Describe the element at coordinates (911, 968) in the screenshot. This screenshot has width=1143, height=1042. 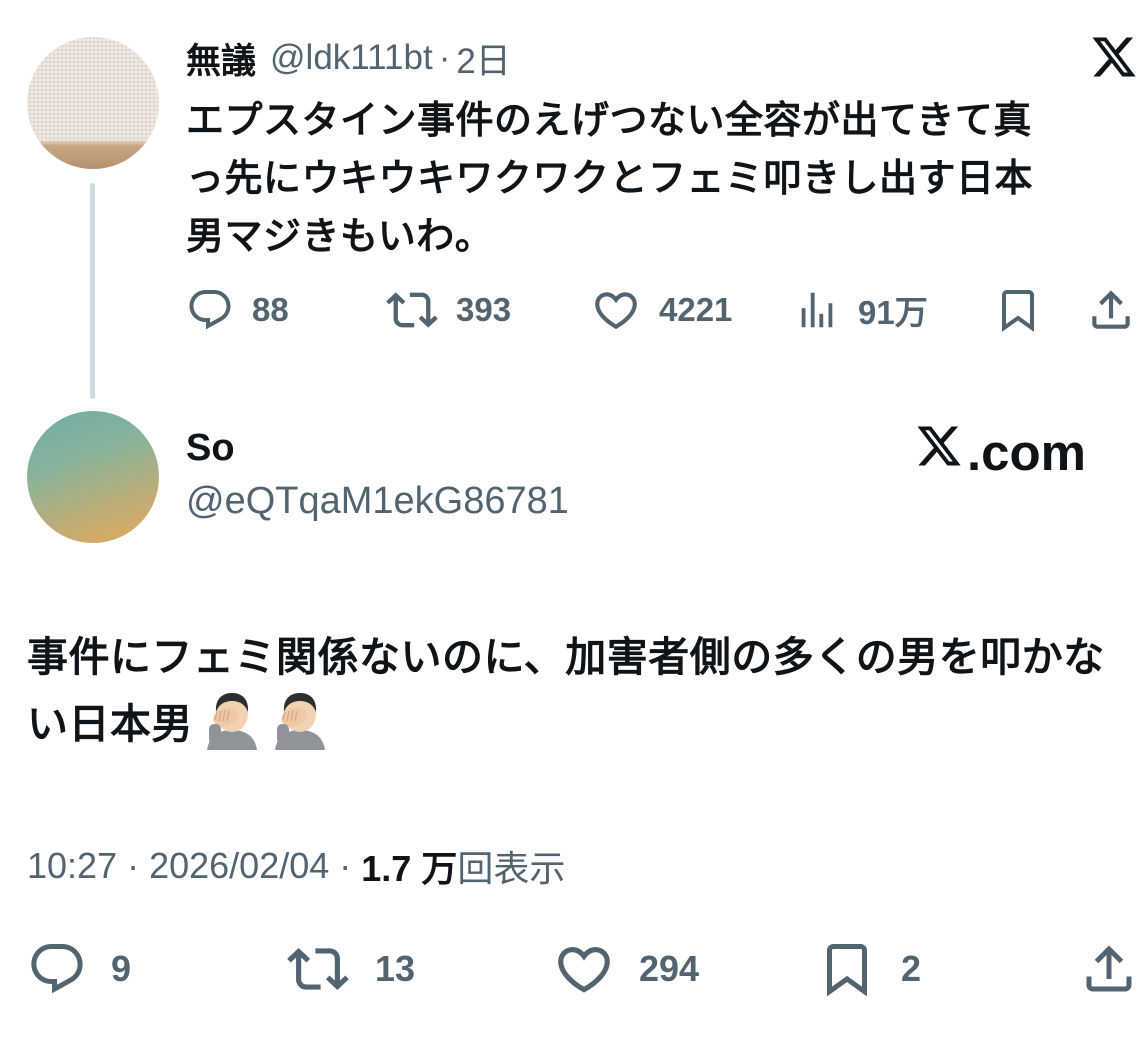
I see `main-bookmark-count: 2` at that location.